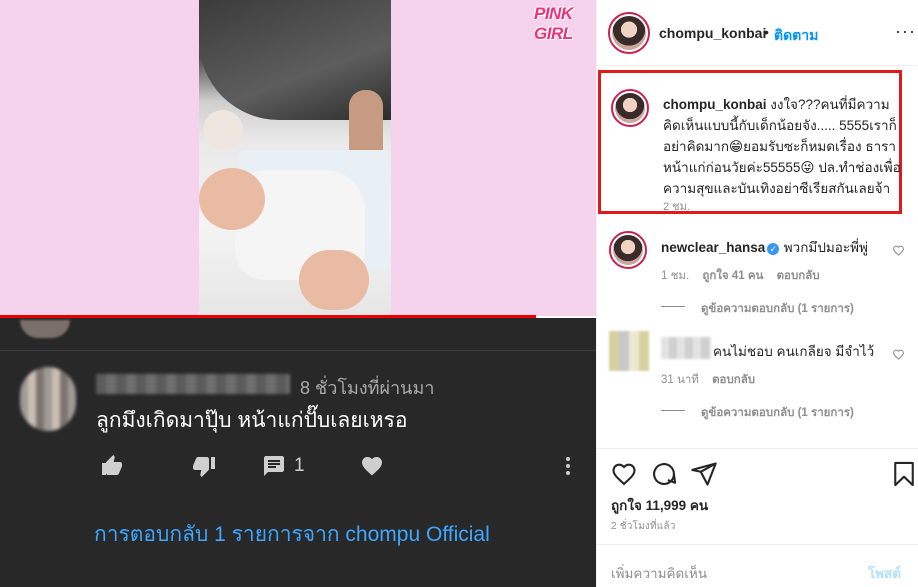  I want to click on post-header: chompu_konbai • ติดตาม ···, so click(757, 33).